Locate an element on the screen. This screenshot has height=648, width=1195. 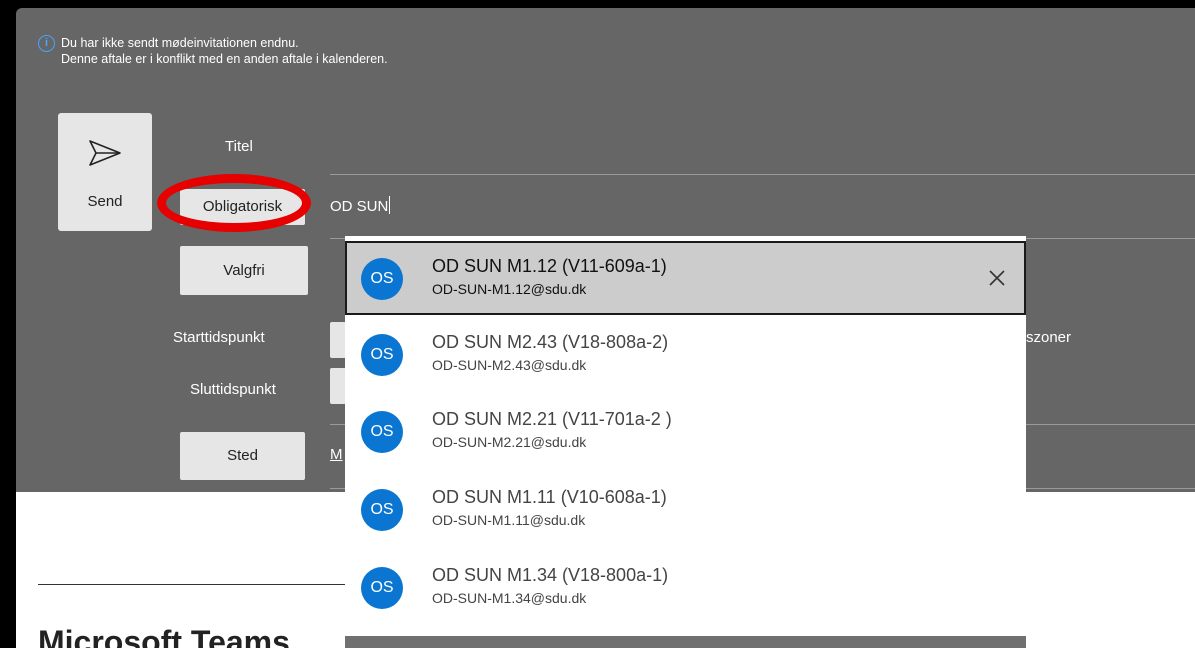
send-label: Send is located at coordinates (105, 201).